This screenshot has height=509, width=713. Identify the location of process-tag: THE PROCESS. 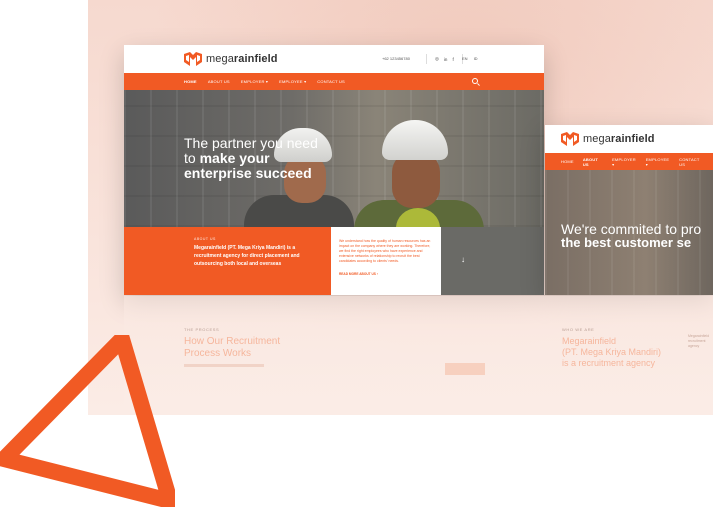
(202, 329).